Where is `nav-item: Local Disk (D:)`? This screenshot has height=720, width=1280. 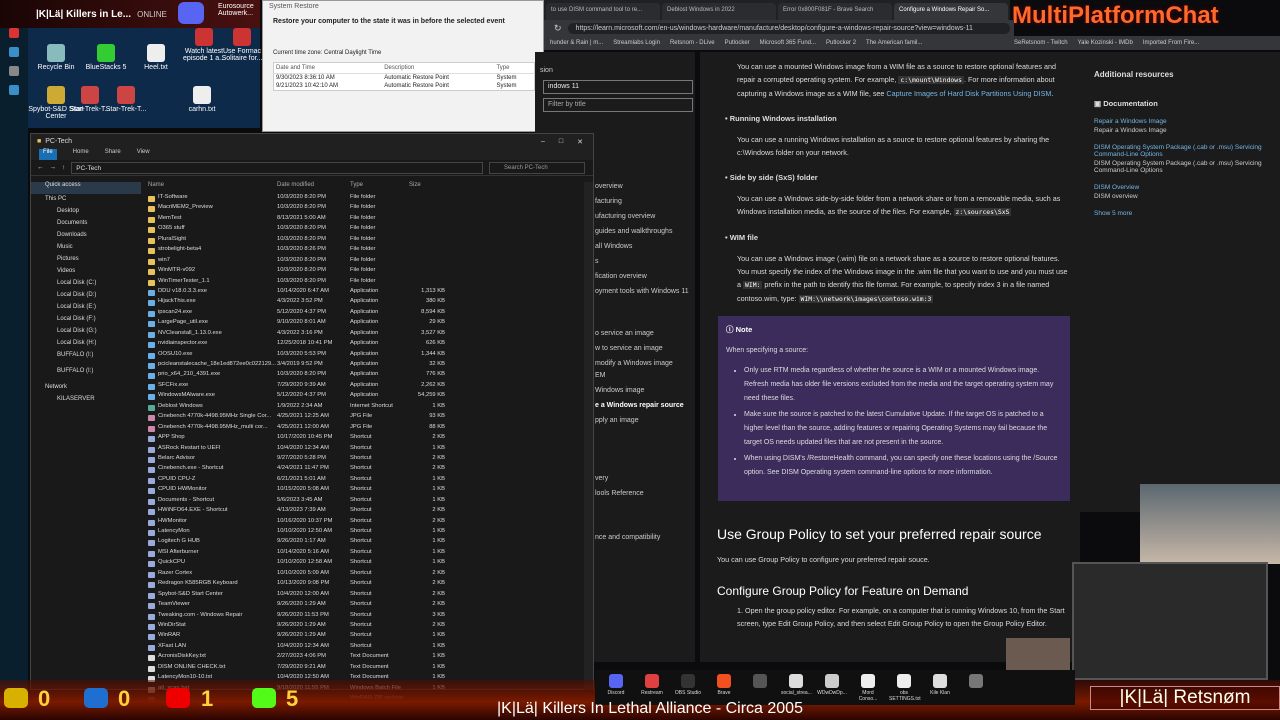
nav-item: Local Disk (D:) is located at coordinates (86, 298).